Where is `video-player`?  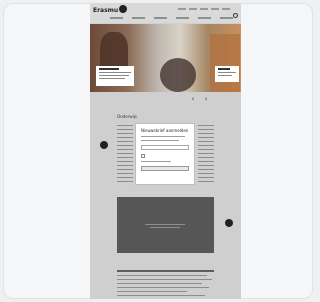
video-player is located at coordinates (165, 225).